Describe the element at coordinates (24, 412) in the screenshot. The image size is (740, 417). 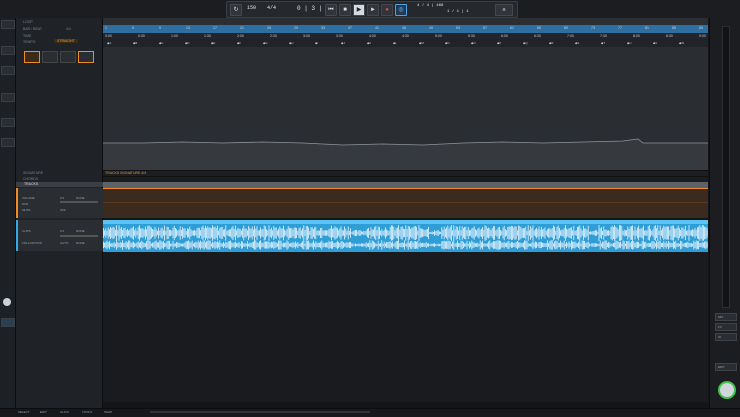
I see `bottom-item-select: SELECT` at that location.